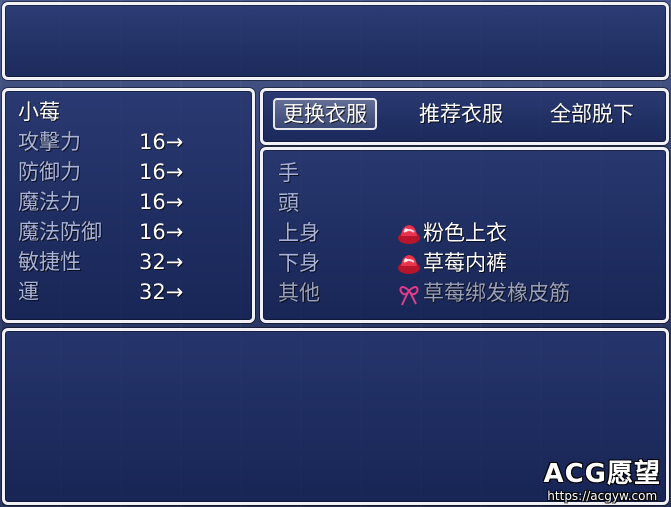 This screenshot has width=671, height=507. Describe the element at coordinates (602, 474) in the screenshot. I see `watermark-text: ACG愿望` at that location.